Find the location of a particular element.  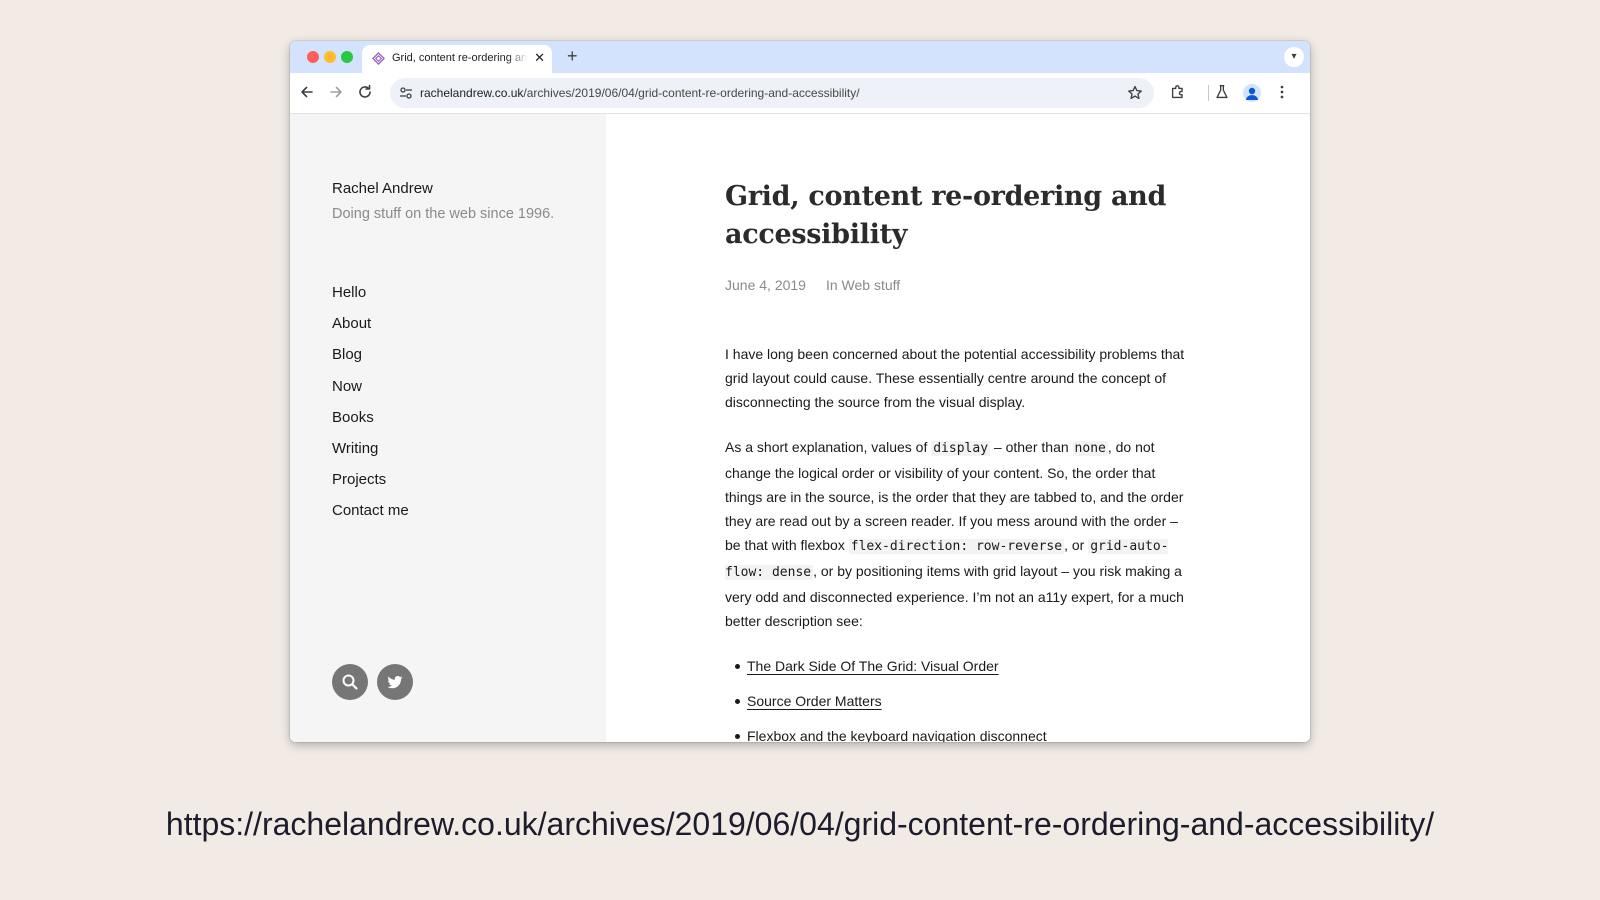

nav-item-now: Now is located at coordinates (370, 393).